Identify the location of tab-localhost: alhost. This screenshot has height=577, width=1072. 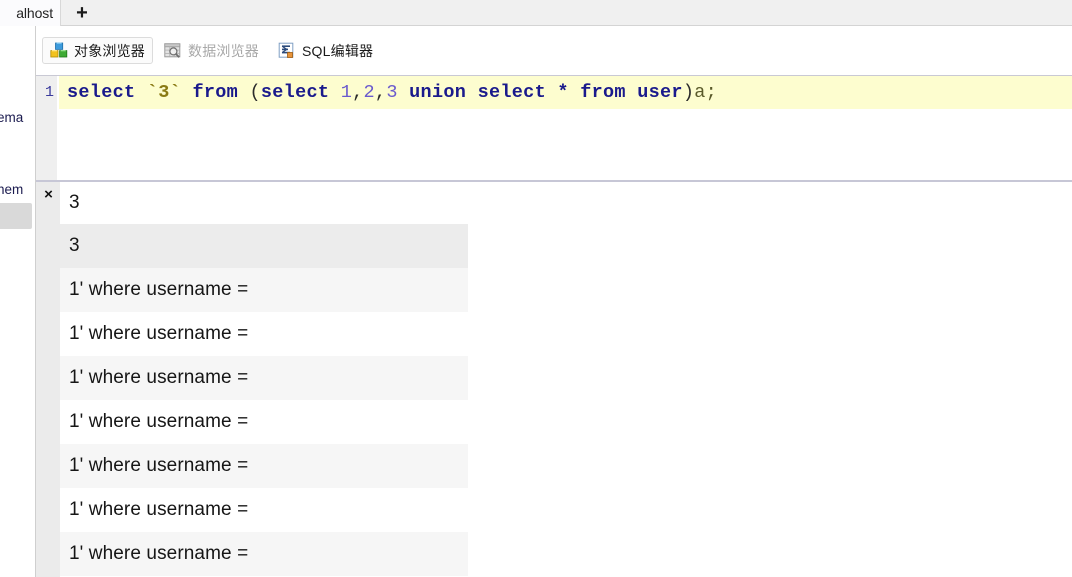
(30, 13).